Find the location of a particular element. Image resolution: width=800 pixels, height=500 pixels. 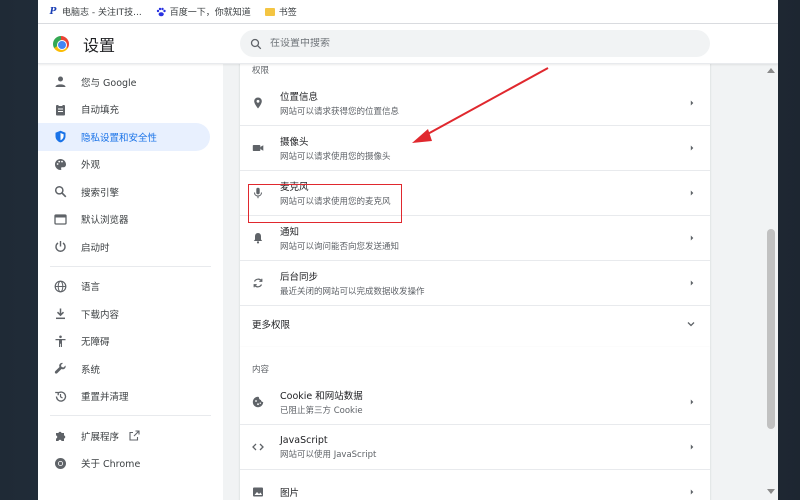

sidebar-item-accessibility: 无障碍 is located at coordinates (124, 342).